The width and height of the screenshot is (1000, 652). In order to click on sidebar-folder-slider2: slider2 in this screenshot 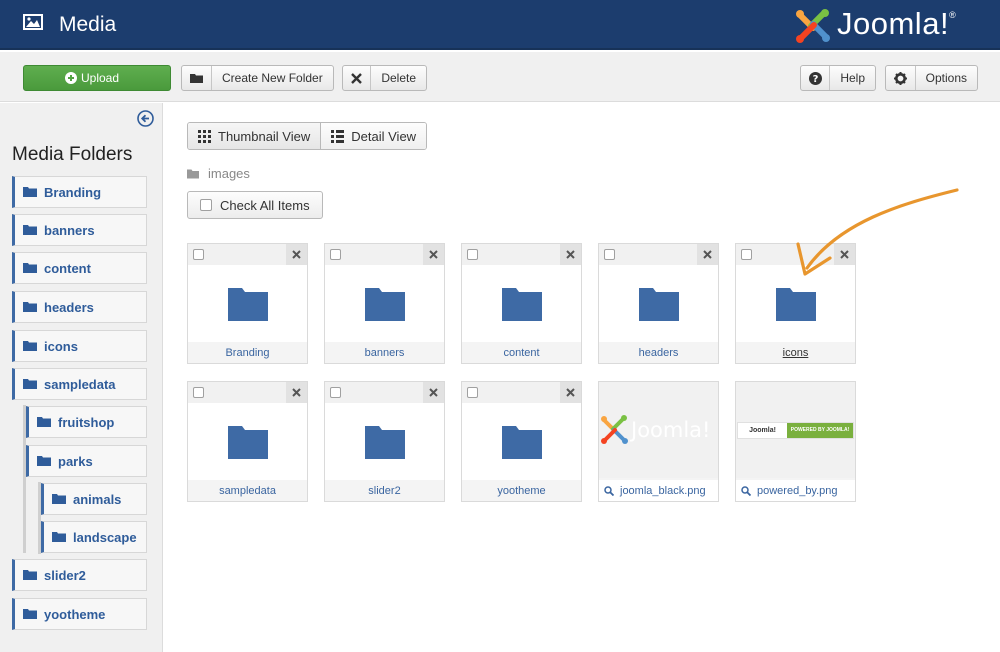, I will do `click(79, 575)`.